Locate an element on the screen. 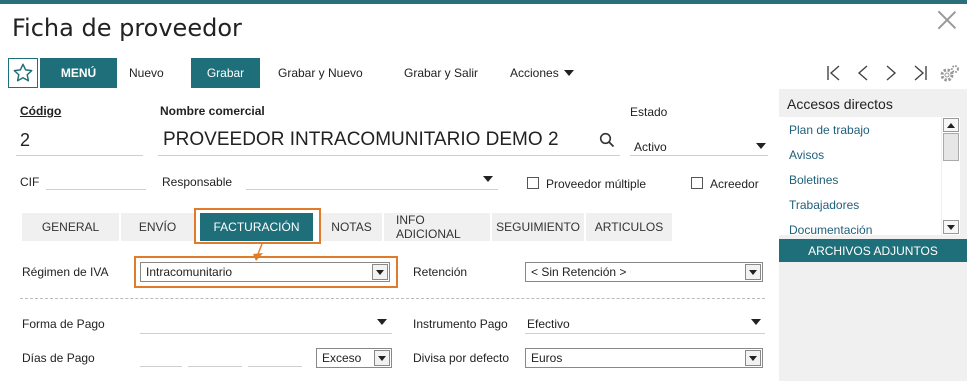 The width and height of the screenshot is (967, 381). proveedor-multiple-checkbox is located at coordinates (533, 183).